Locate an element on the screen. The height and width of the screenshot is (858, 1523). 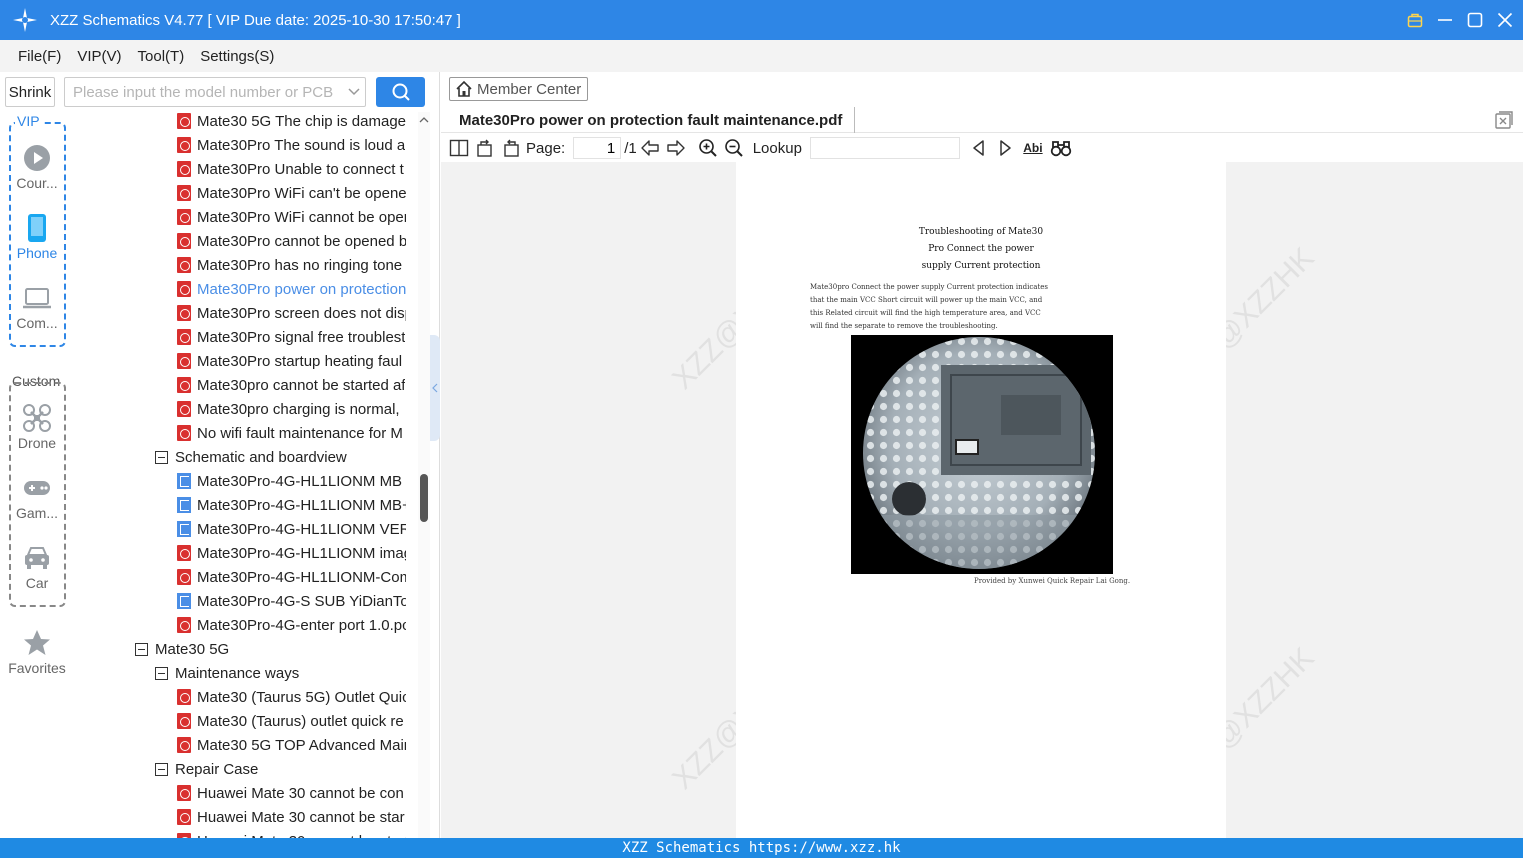
tree-folder: Mate30 5G is located at coordinates (270, 649).